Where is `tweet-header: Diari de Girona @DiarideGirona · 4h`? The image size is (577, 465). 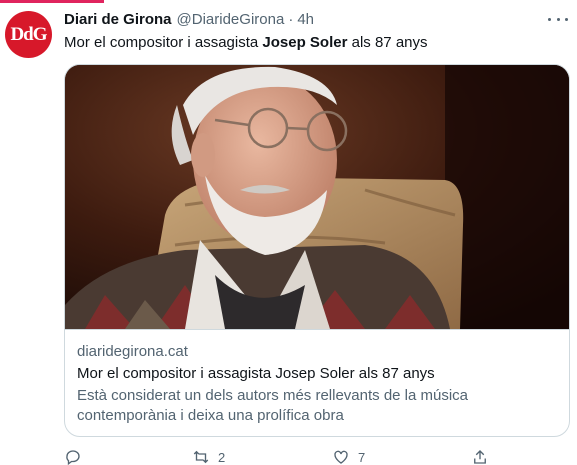 tweet-header: Diari de Girona @DiarideGirona · 4h is located at coordinates (189, 21).